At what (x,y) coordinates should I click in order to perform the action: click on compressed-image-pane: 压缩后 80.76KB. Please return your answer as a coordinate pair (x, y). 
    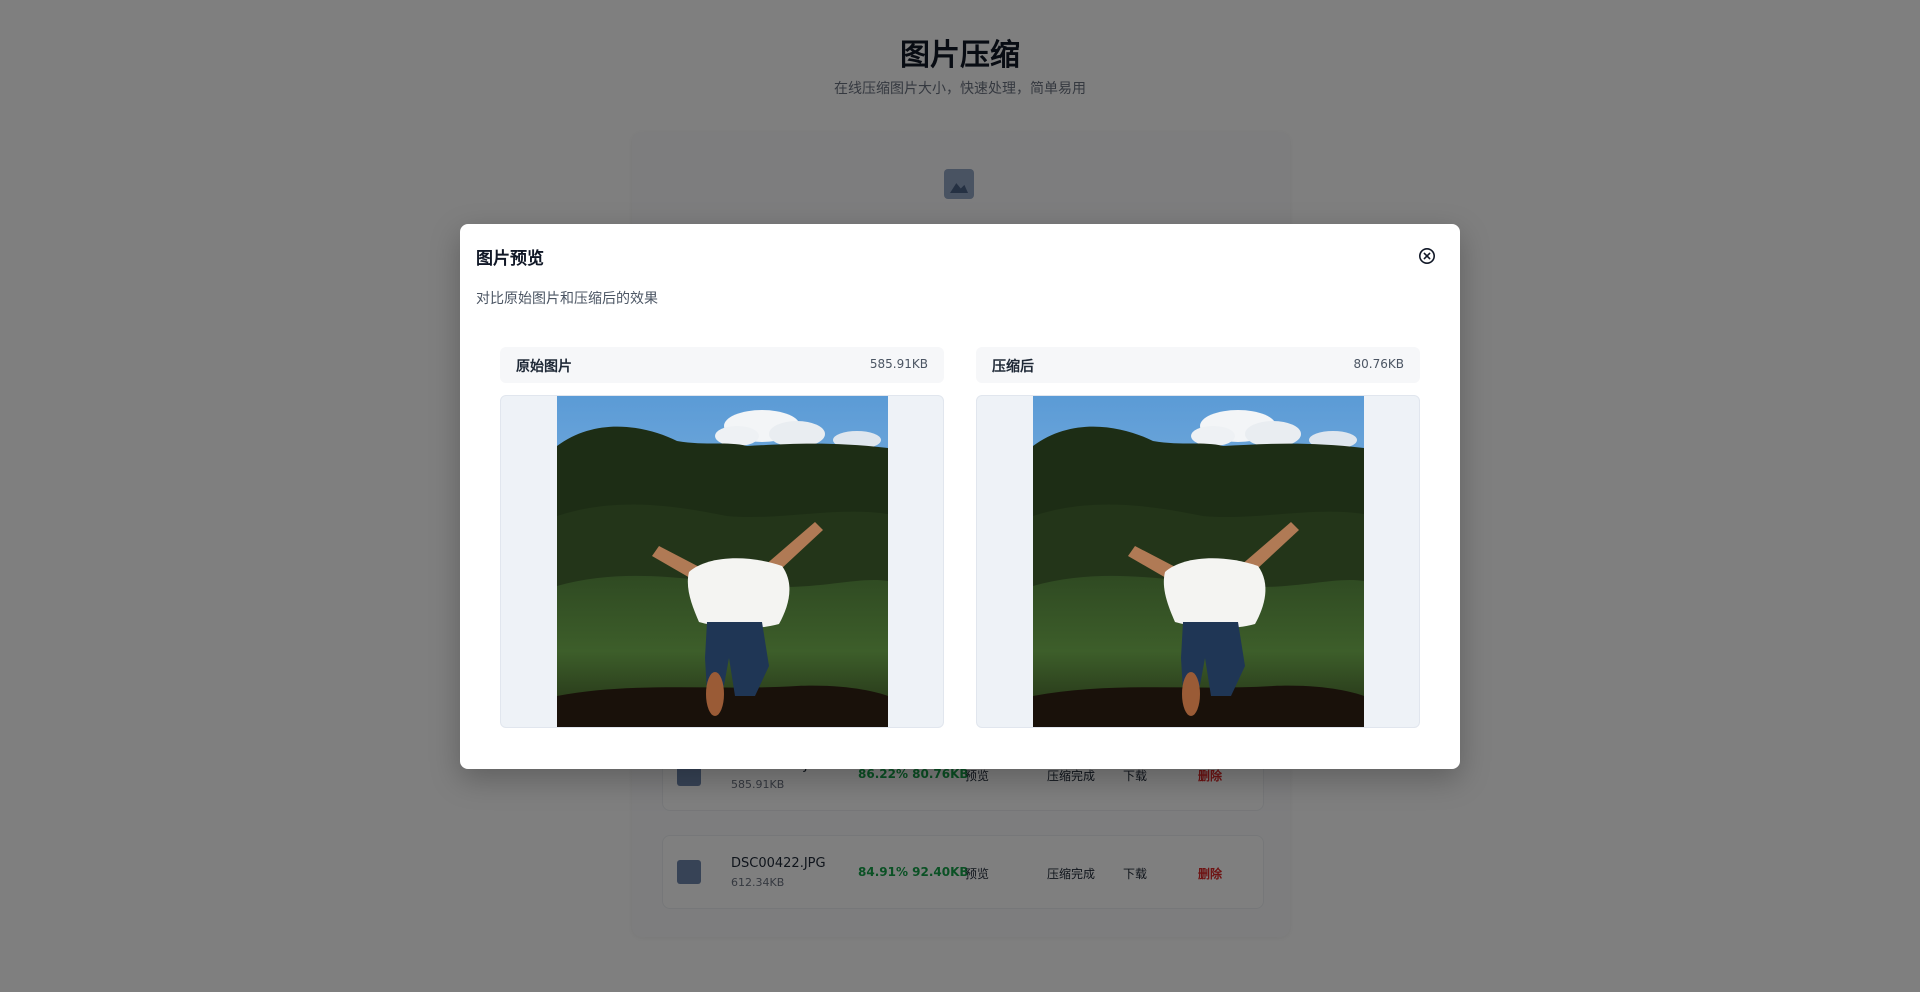
    Looking at the image, I should click on (1198, 537).